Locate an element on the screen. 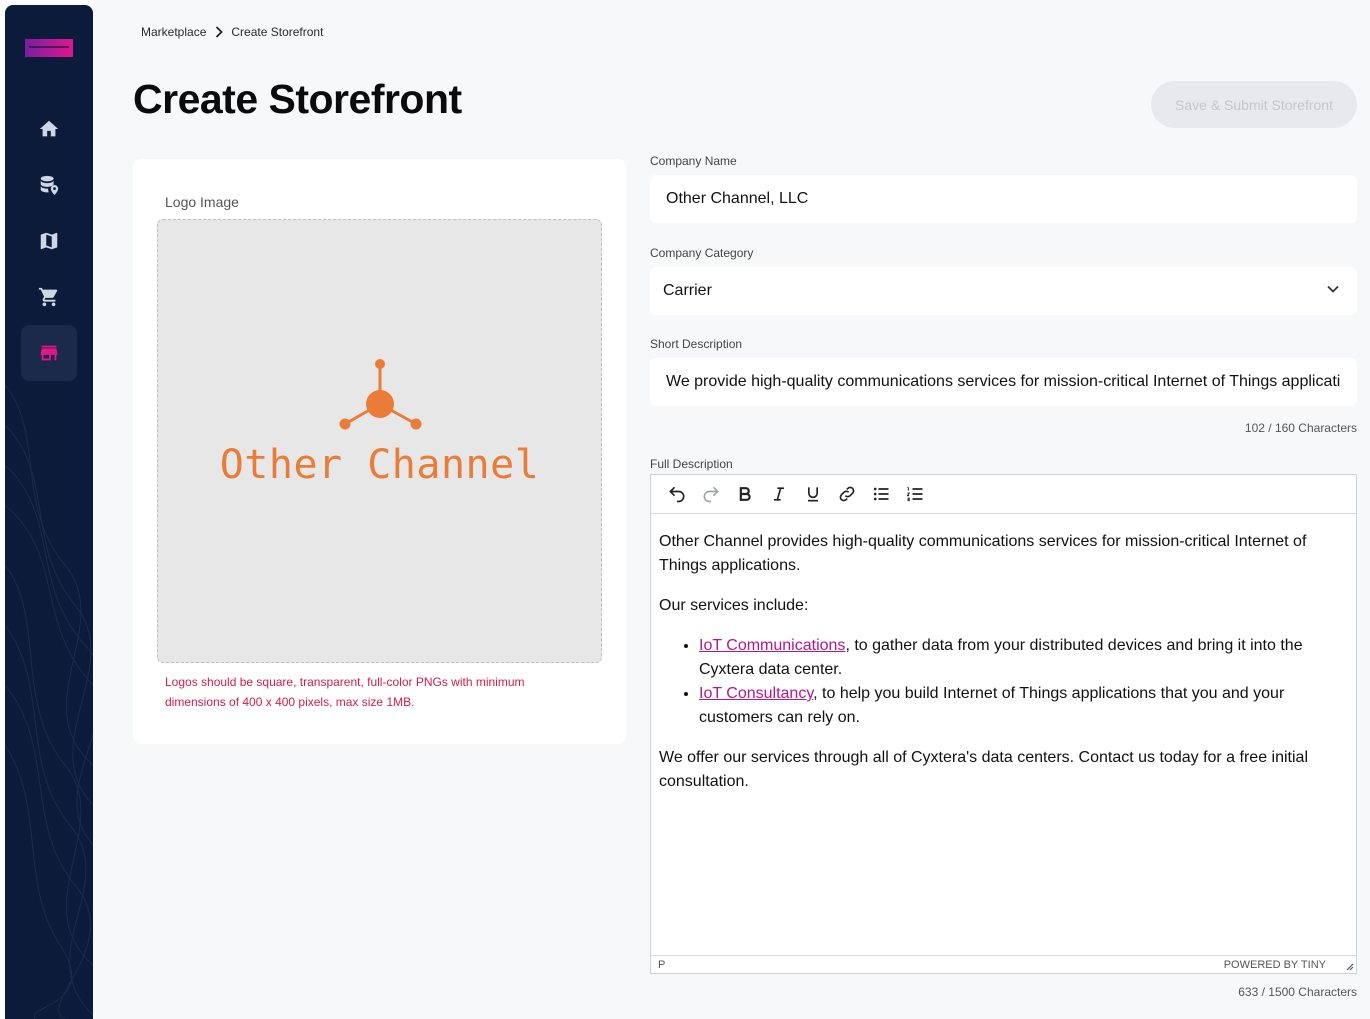 The width and height of the screenshot is (1370, 1019). network-node-logo-icon is located at coordinates (380, 394).